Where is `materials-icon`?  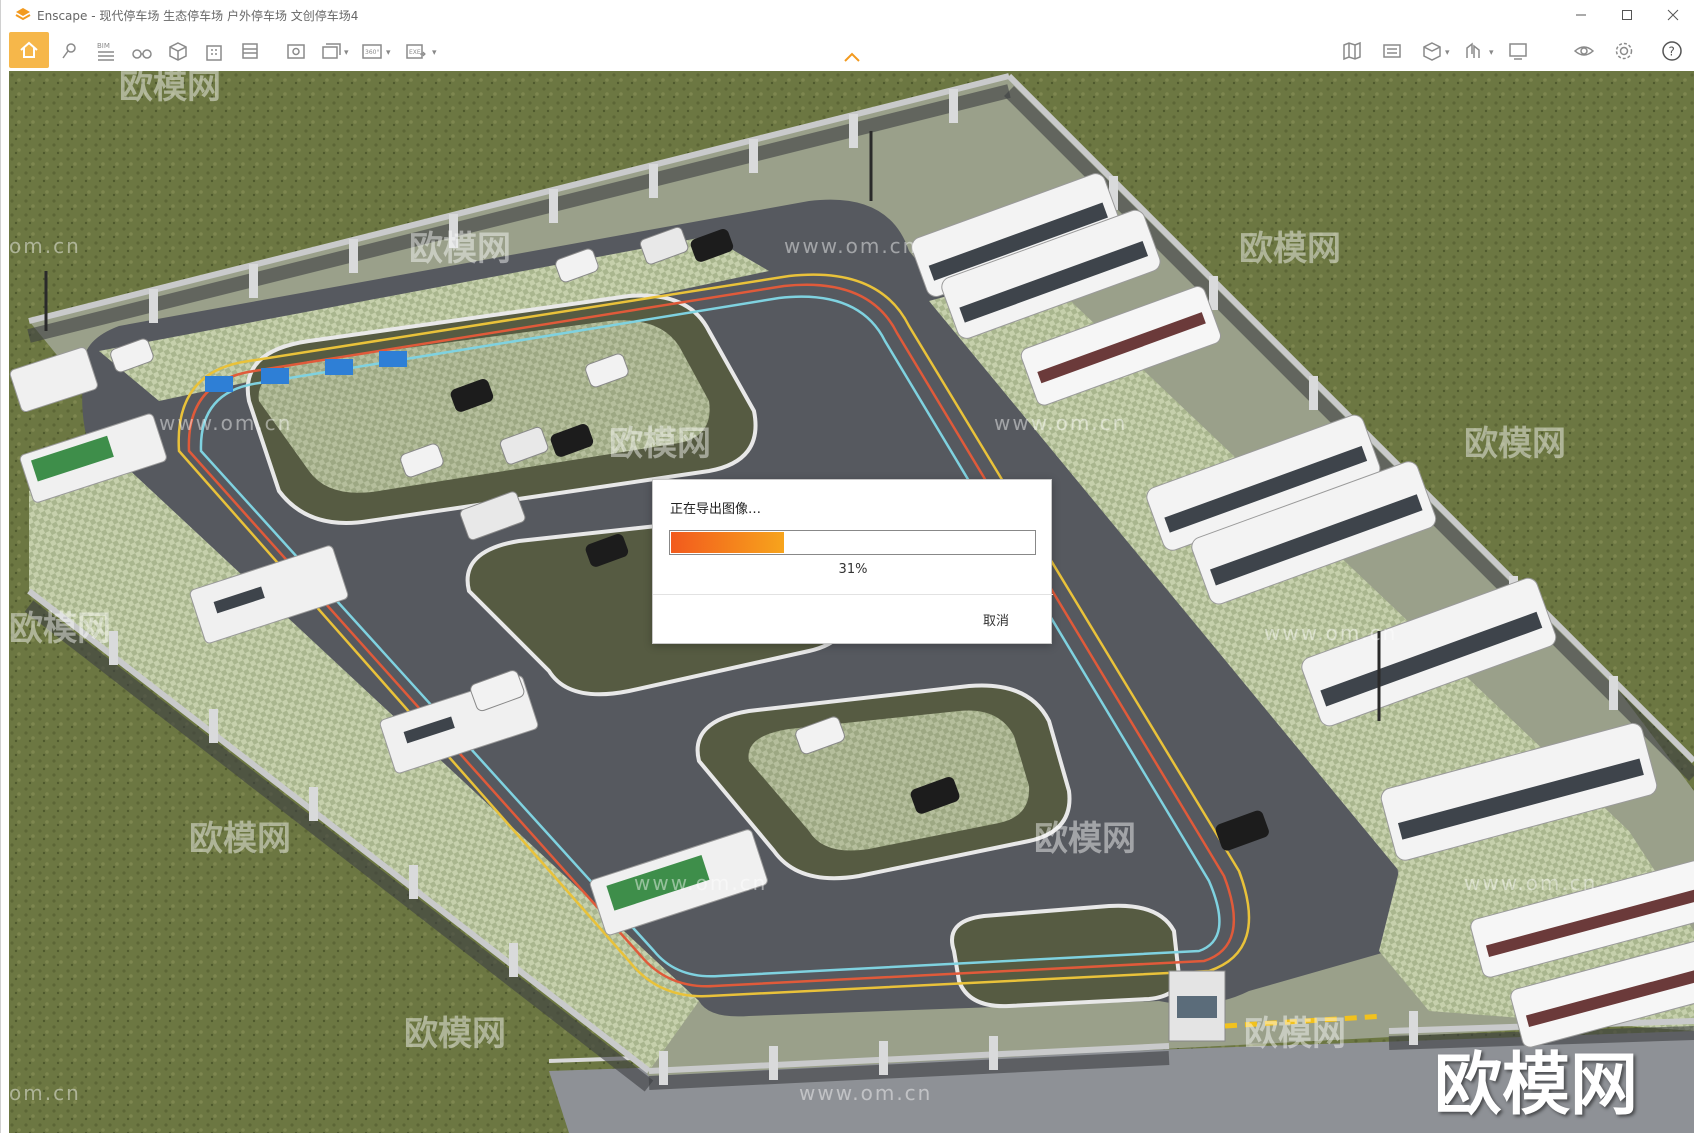
materials-icon is located at coordinates (1473, 50).